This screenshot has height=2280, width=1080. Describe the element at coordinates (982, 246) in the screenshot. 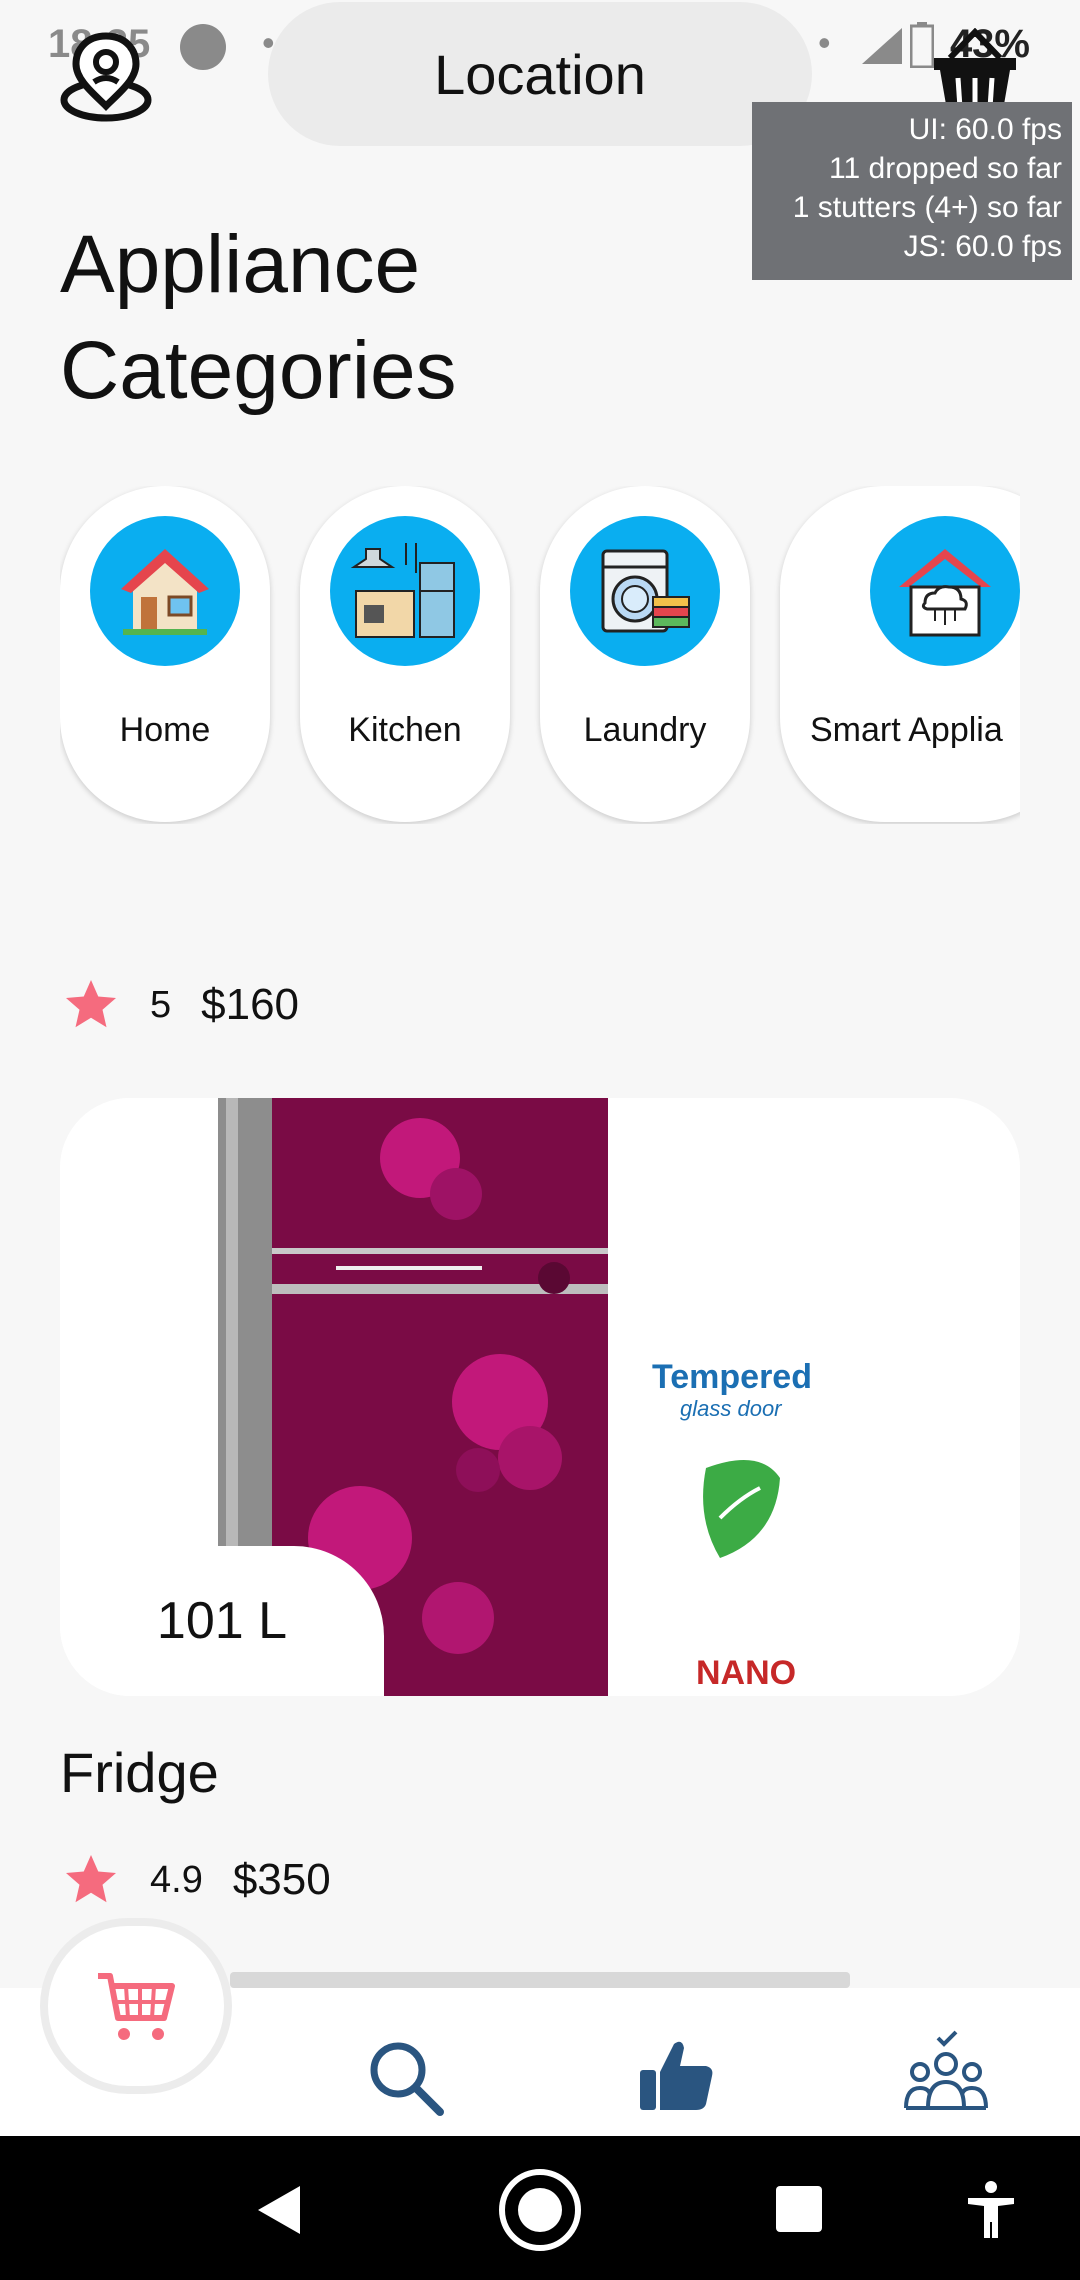

I see `fps-js: JS: 60.0 fps` at that location.